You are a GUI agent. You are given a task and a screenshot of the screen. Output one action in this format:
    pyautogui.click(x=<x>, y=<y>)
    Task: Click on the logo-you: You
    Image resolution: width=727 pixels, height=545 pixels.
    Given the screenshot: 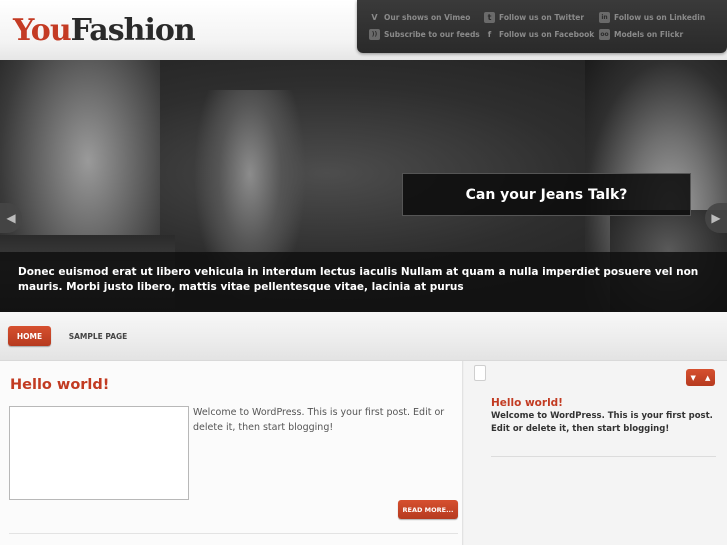 What is the action you would take?
    pyautogui.click(x=42, y=30)
    